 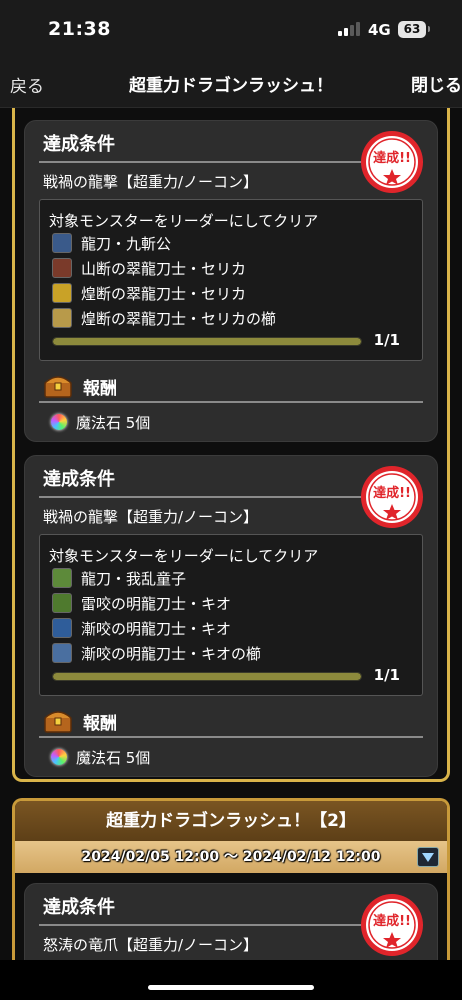 I want to click on event-date: 2024/02/05 12:00 〜 2024/02/12 12:00, so click(x=231, y=857).